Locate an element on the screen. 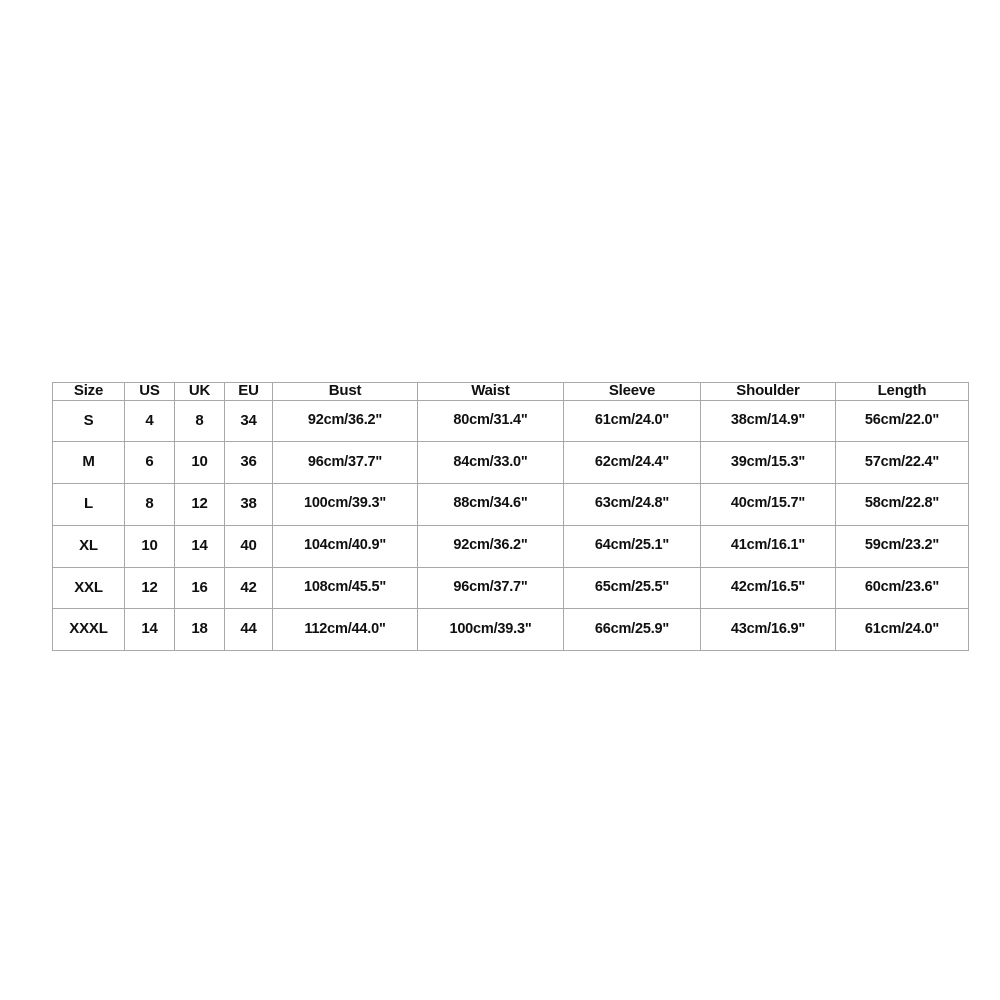 This screenshot has height=1000, width=1000. cell-uk: 12 is located at coordinates (199, 504).